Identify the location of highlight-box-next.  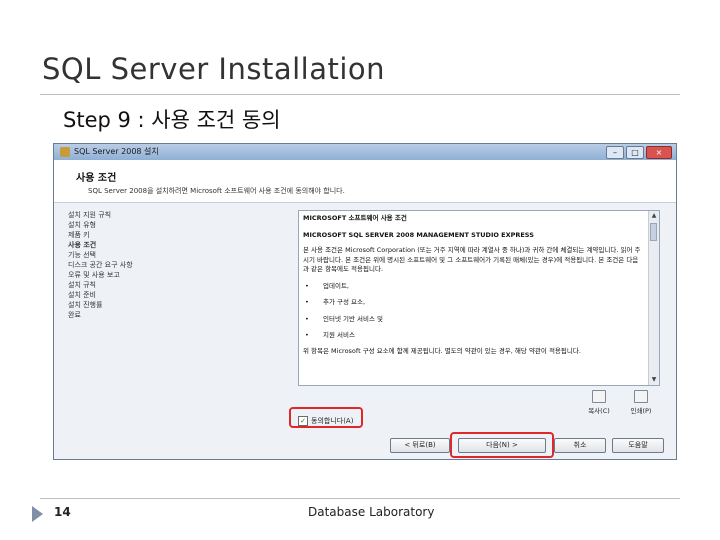
(502, 445).